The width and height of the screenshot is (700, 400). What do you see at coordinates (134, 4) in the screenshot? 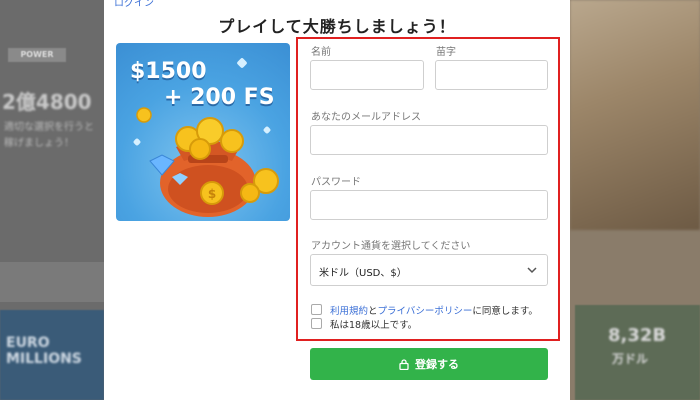
I see `login-link: ログイン` at bounding box center [134, 4].